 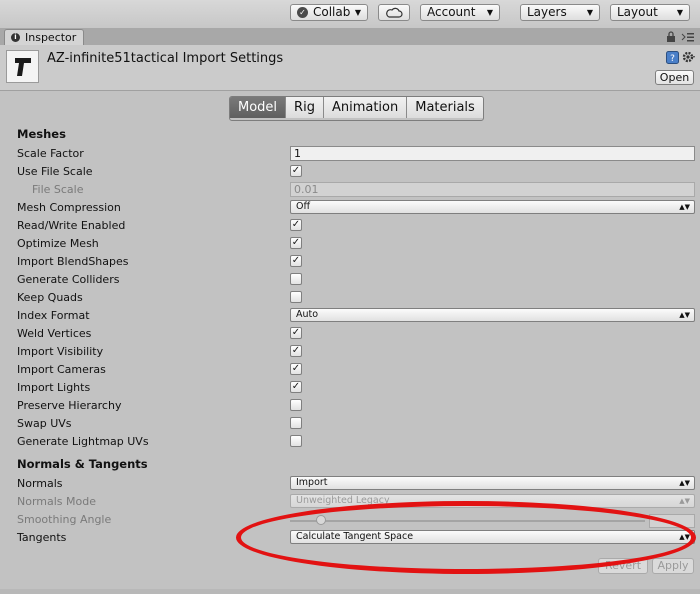 What do you see at coordinates (312, 482) in the screenshot?
I see `normals-value: Import` at bounding box center [312, 482].